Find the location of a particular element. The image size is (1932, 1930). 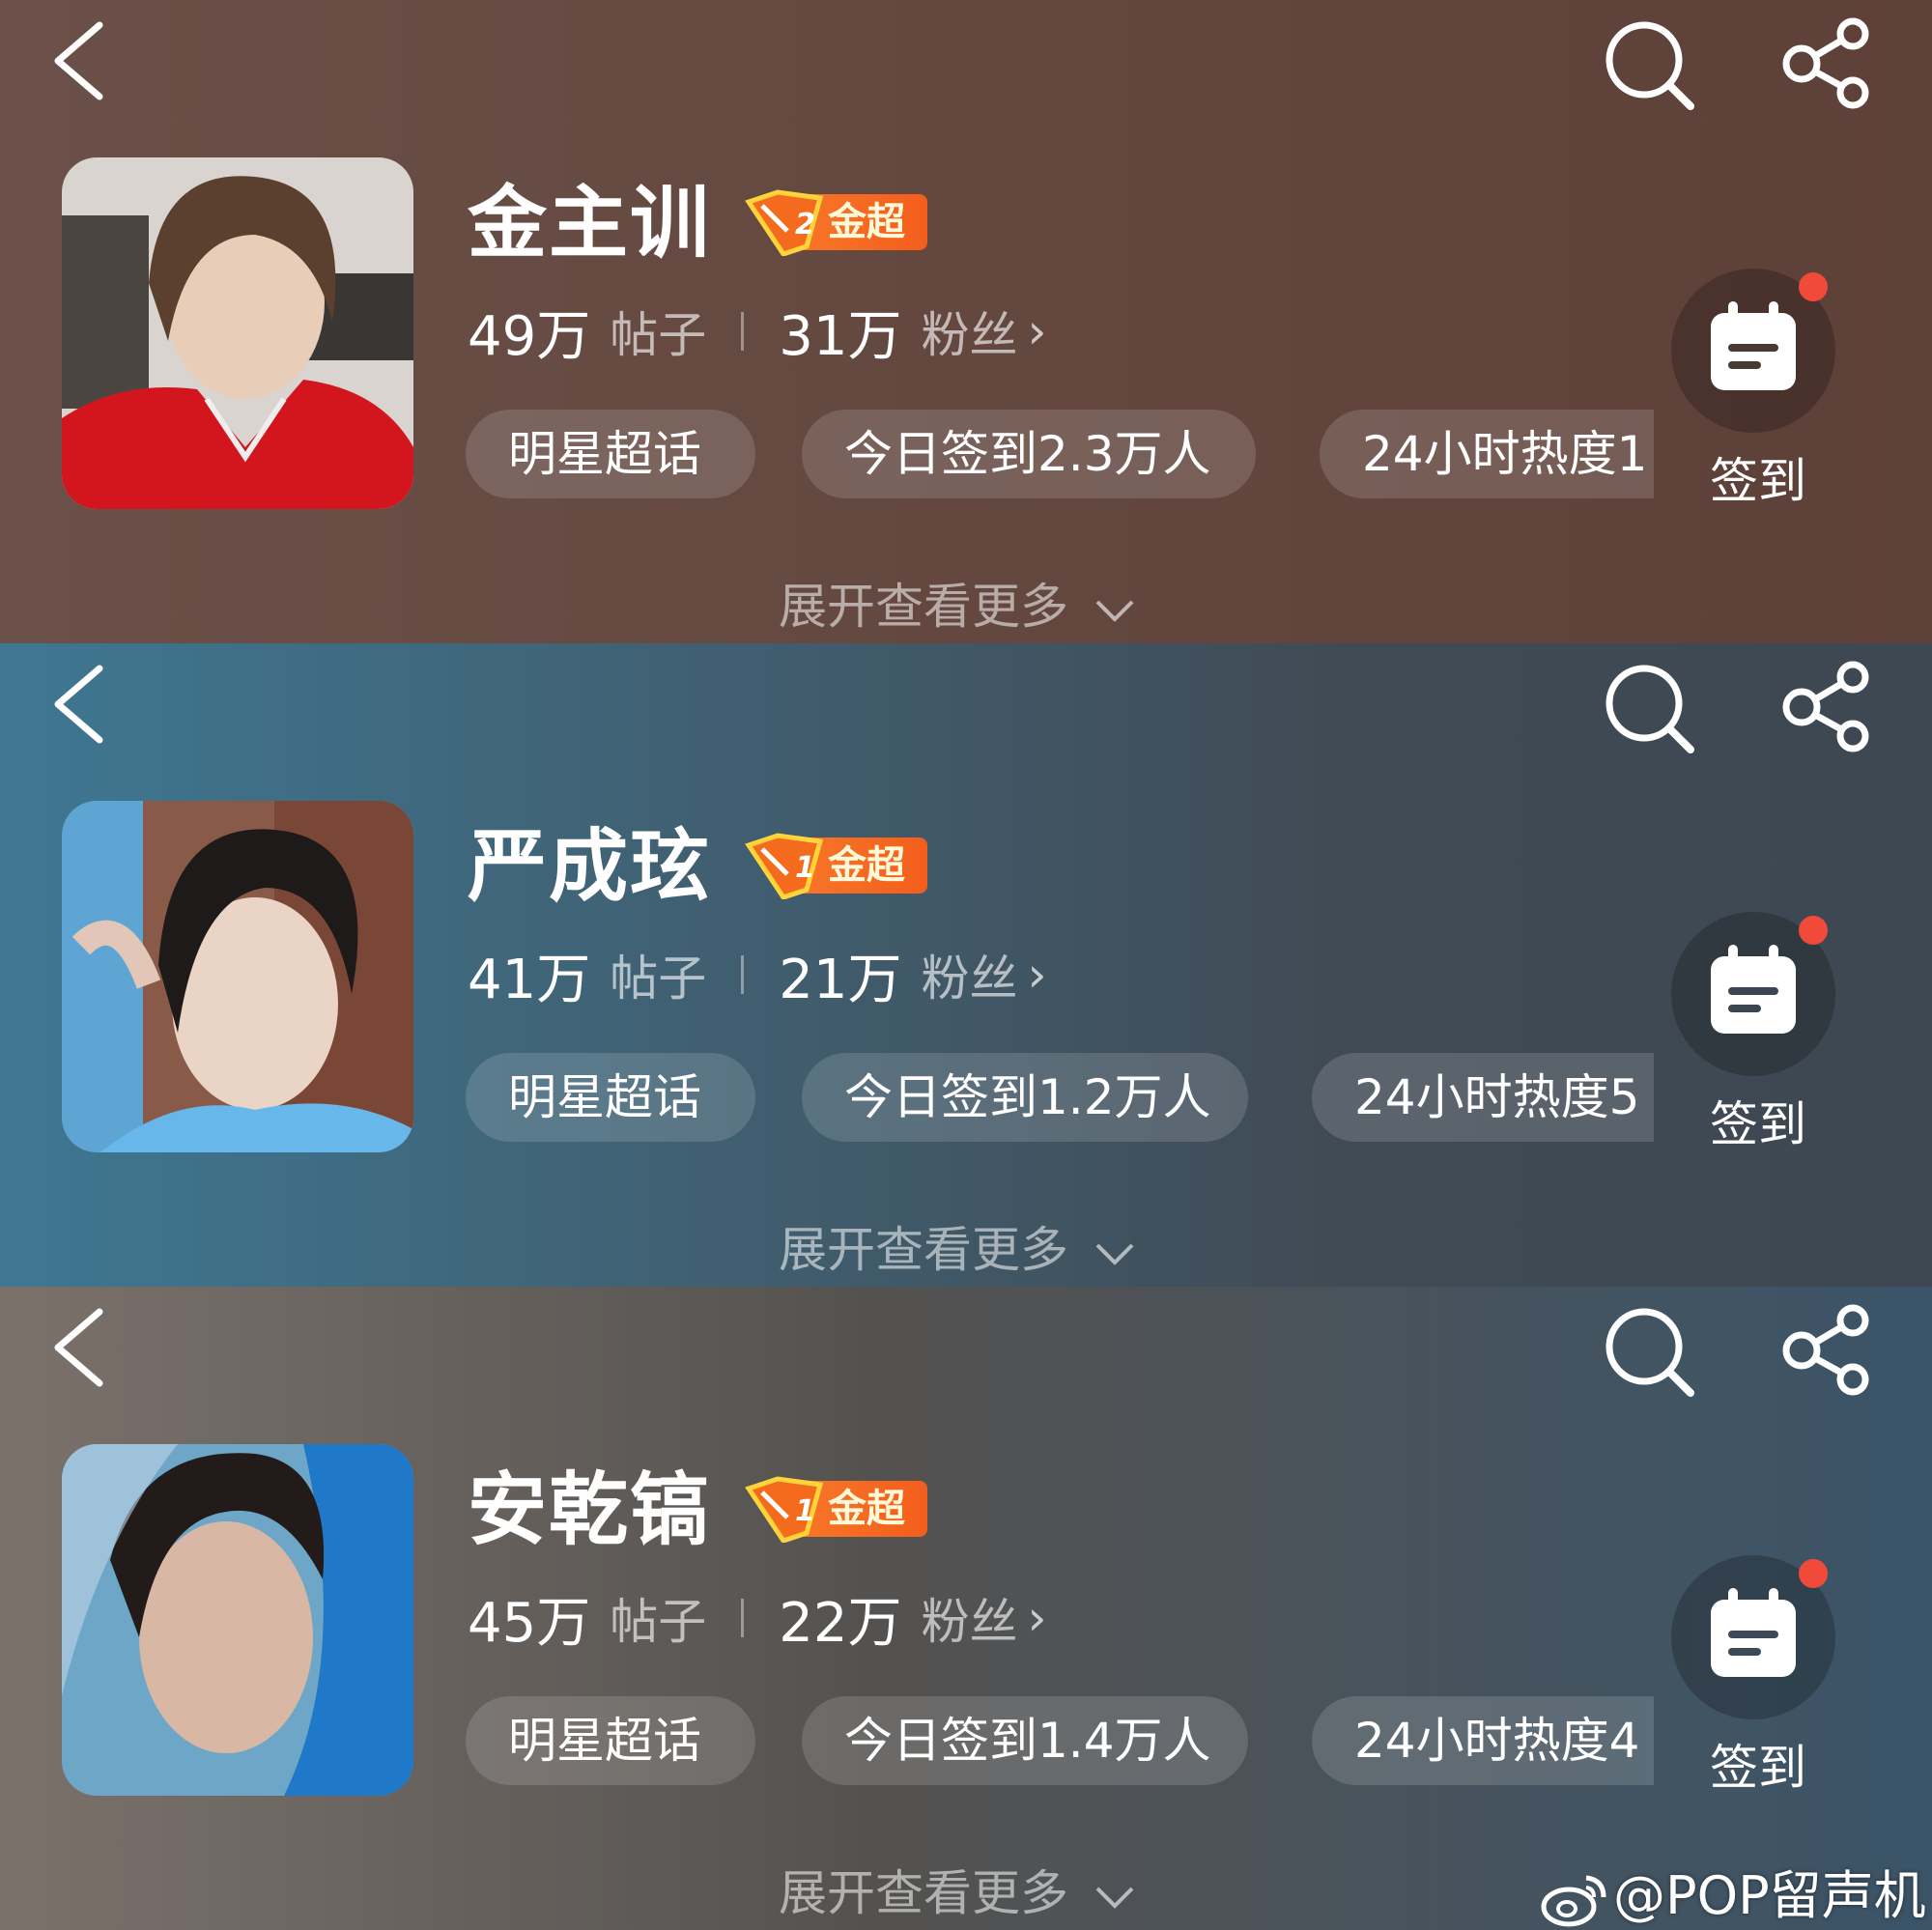

chip-heat: 24小时热度1 is located at coordinates (1487, 454).